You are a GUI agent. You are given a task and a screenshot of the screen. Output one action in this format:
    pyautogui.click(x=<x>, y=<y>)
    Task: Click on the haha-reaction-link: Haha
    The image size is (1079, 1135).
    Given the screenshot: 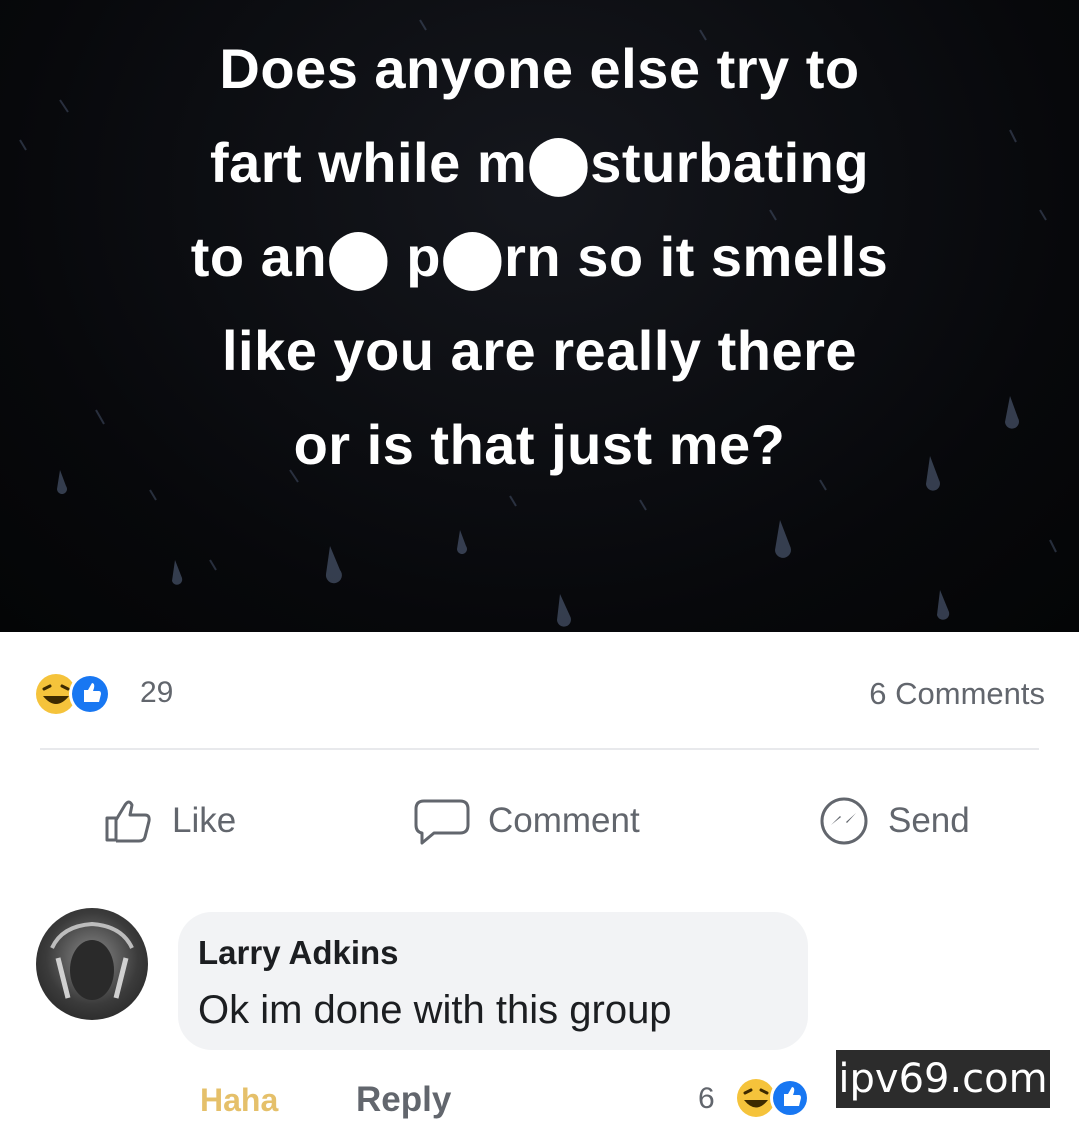 What is the action you would take?
    pyautogui.click(x=239, y=1100)
    